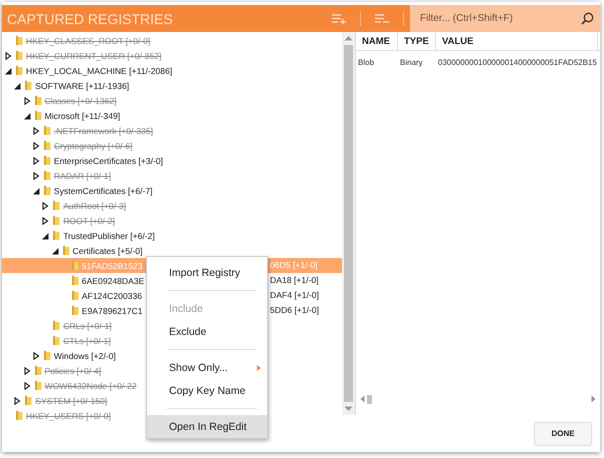 Image resolution: width=604 pixels, height=458 pixels. Describe the element at coordinates (517, 62) in the screenshot. I see `table-cell-text: 030000000100000014000000051FAD52B15` at that location.